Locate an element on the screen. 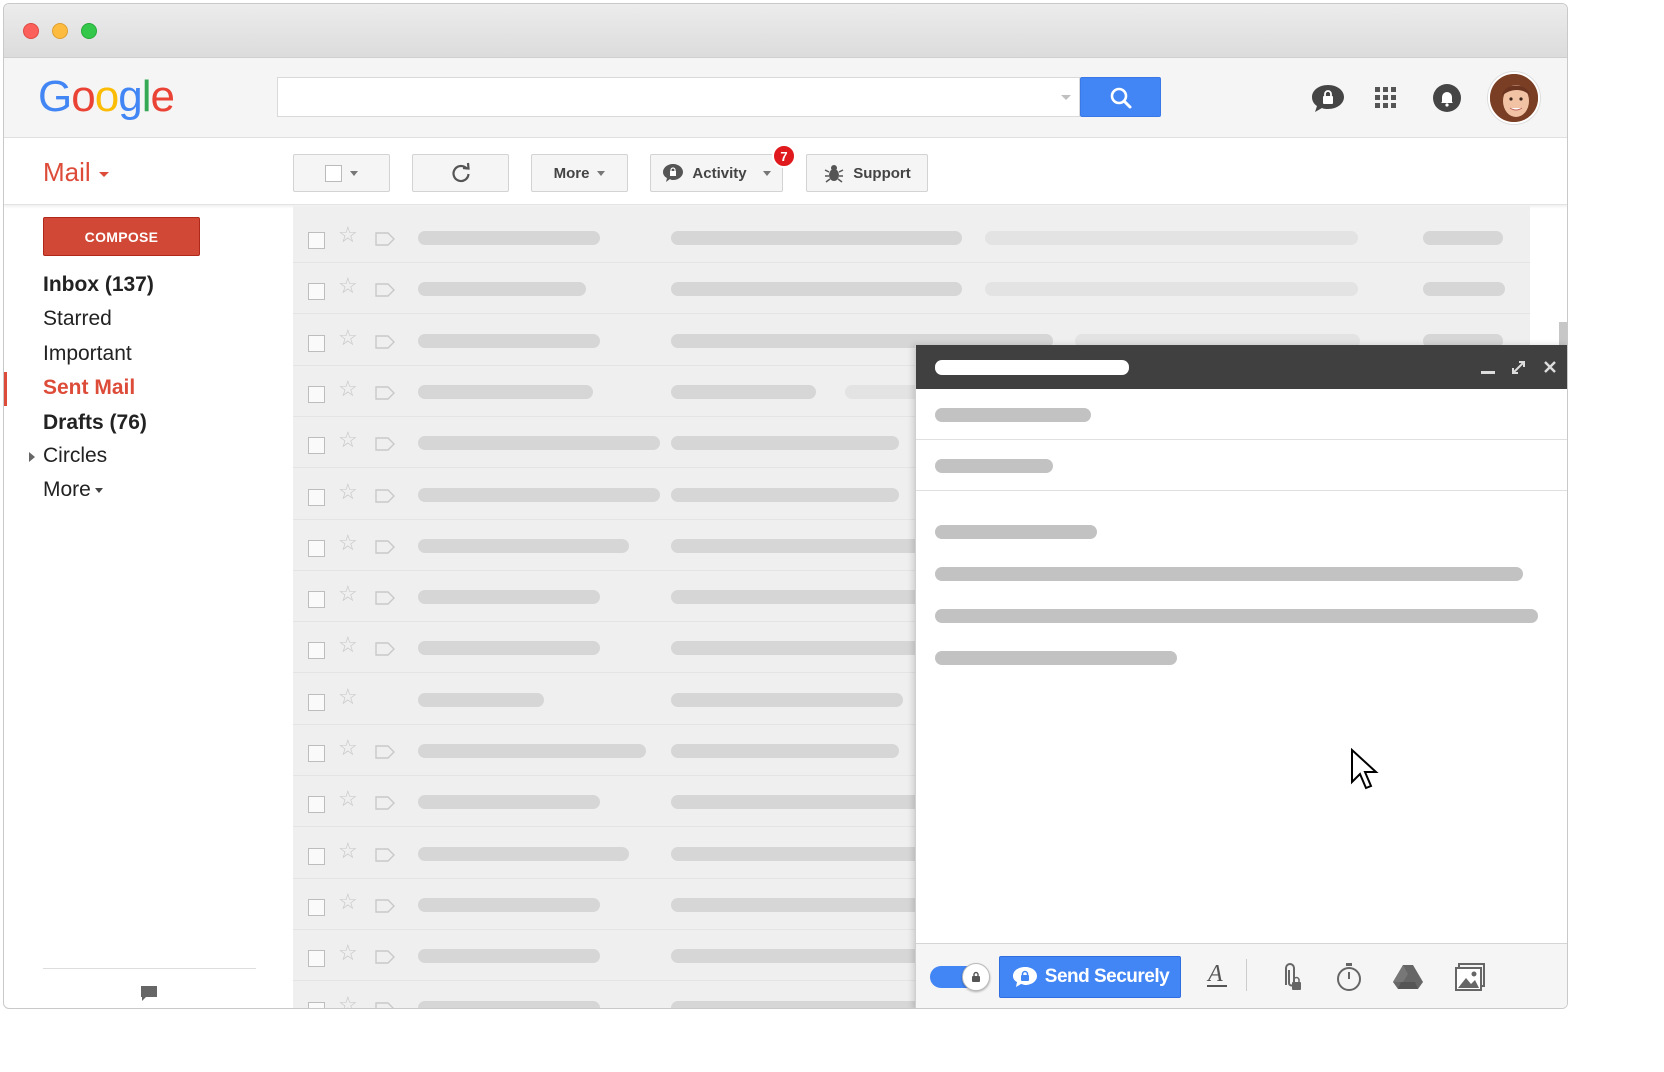 The width and height of the screenshot is (1664, 1072). chat-icon is located at coordinates (149, 994).